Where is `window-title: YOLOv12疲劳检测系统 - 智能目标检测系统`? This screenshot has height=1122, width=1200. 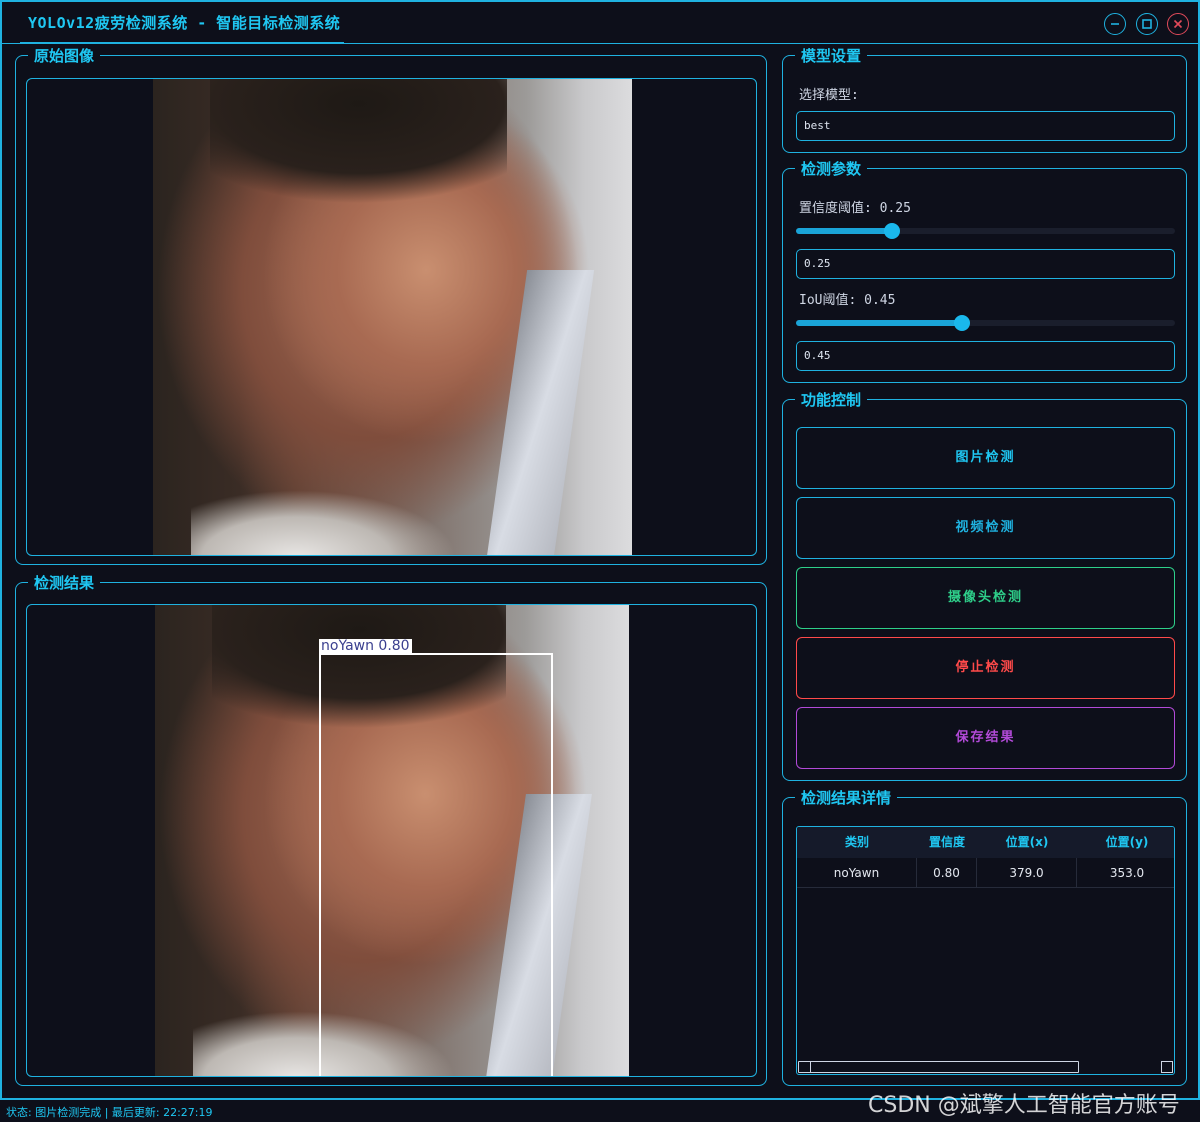
window-title: YOLOv12疲劳检测系统 - 智能目标检测系统 is located at coordinates (184, 23).